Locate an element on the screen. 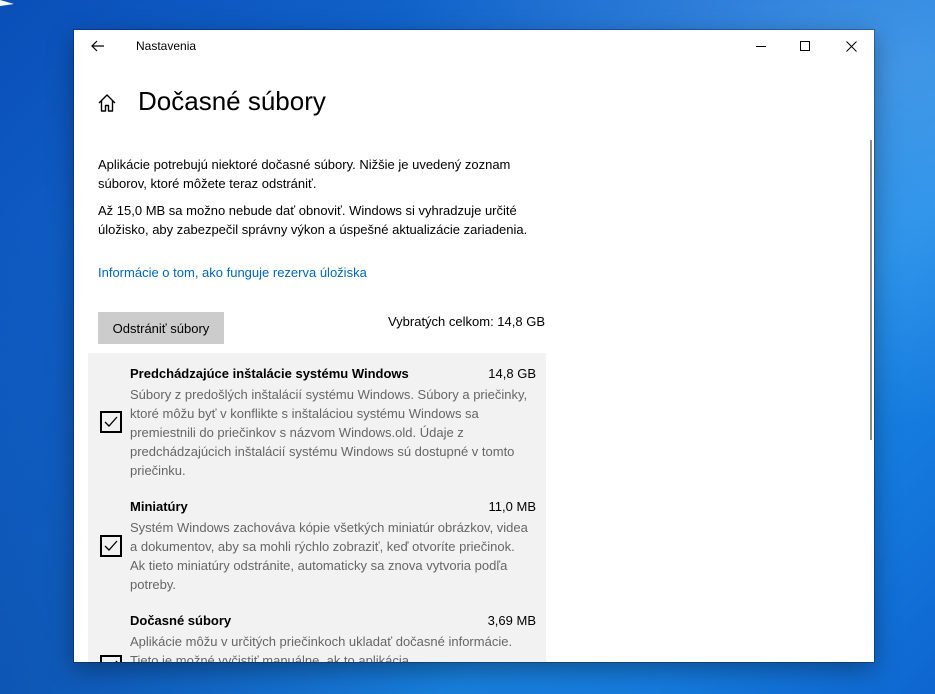 Image resolution: width=935 pixels, height=694 pixels. title-bar: Nastavenia is located at coordinates (474, 46).